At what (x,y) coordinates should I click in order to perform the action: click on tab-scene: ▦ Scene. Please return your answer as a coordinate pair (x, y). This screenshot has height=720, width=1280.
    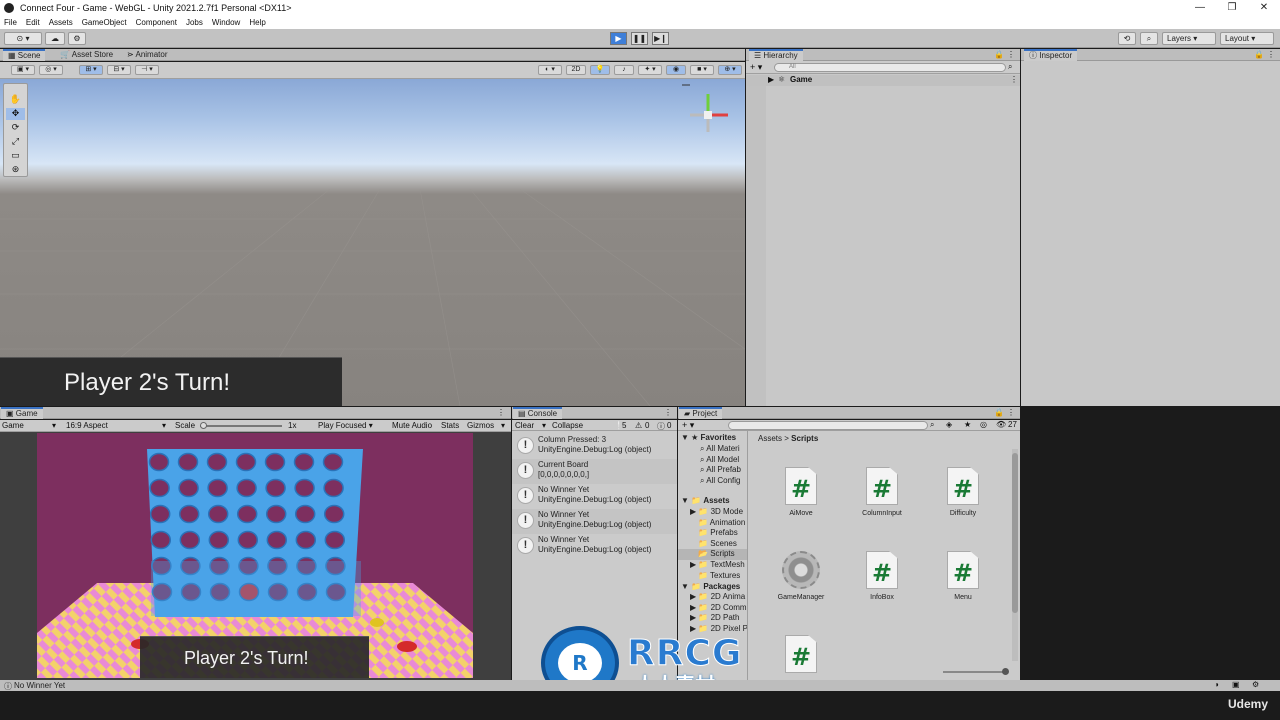
    Looking at the image, I should click on (24, 55).